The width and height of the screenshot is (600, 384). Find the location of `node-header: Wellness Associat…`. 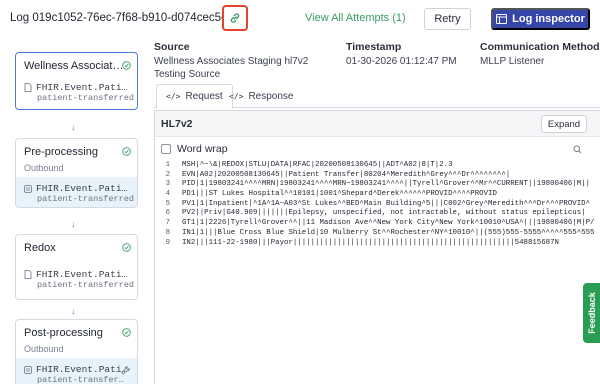

node-header: Wellness Associat… is located at coordinates (76, 67).